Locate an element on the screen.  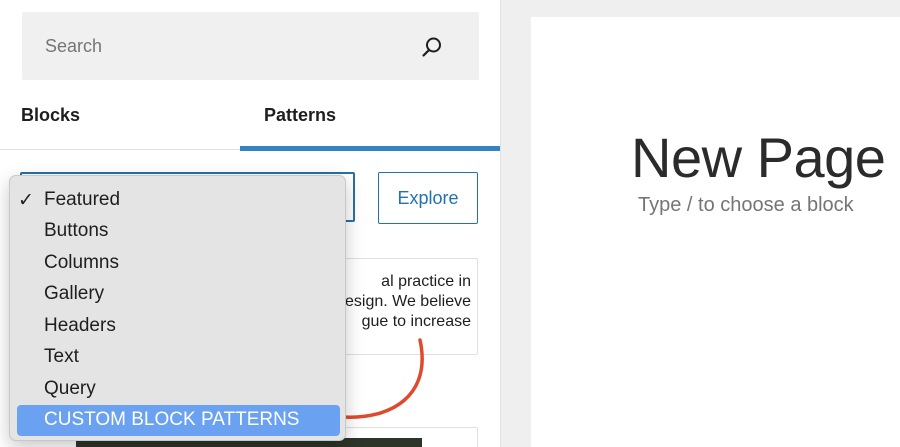
menu-item-buttons: Buttons is located at coordinates (177, 231).